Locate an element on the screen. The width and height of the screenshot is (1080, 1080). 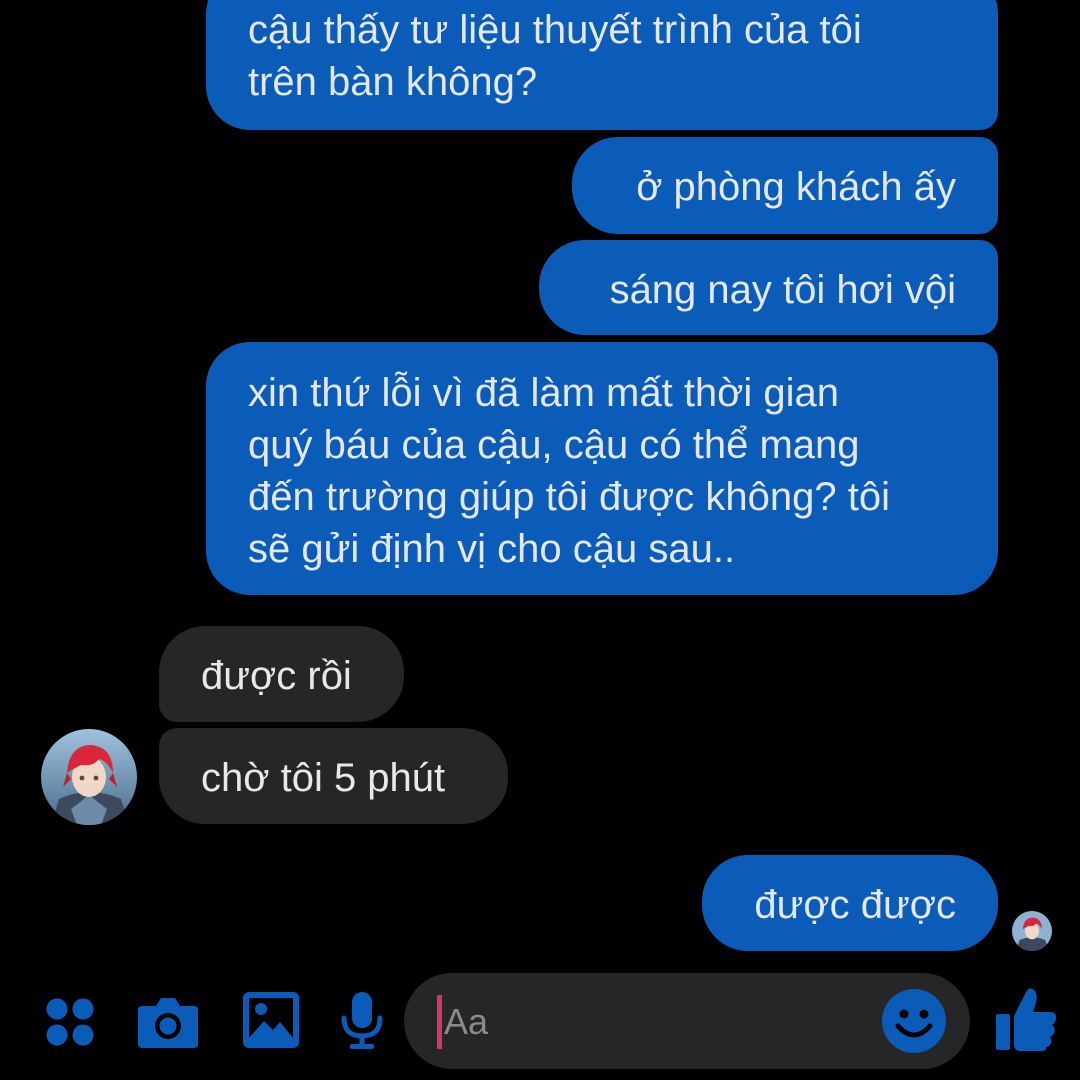
thumbs-up-icon is located at coordinates (1026, 1019).